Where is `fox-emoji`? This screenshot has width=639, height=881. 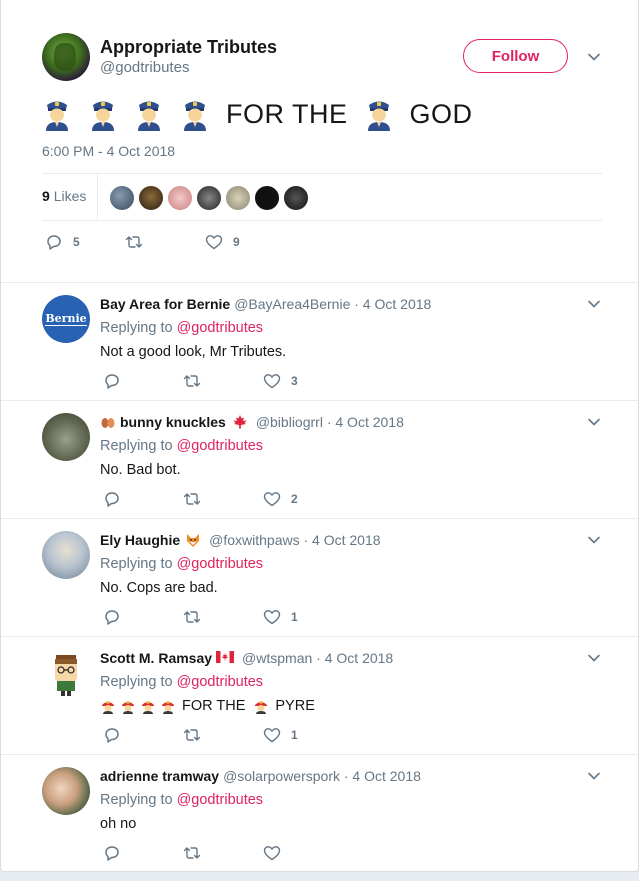
fox-emoji is located at coordinates (193, 540).